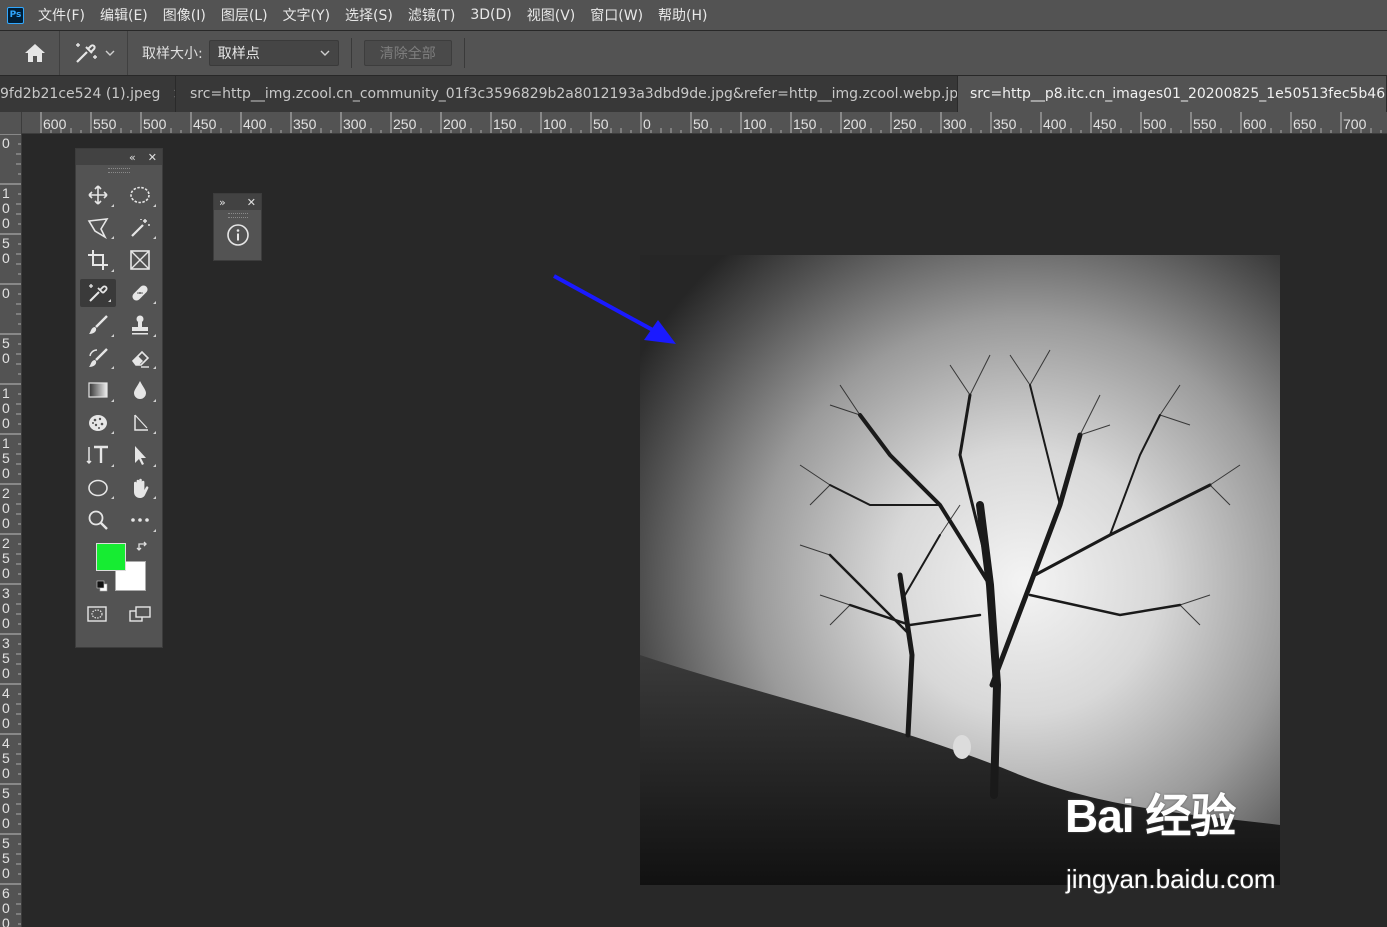 Image resolution: width=1387 pixels, height=927 pixels. I want to click on quick-mask-icon, so click(97, 614).